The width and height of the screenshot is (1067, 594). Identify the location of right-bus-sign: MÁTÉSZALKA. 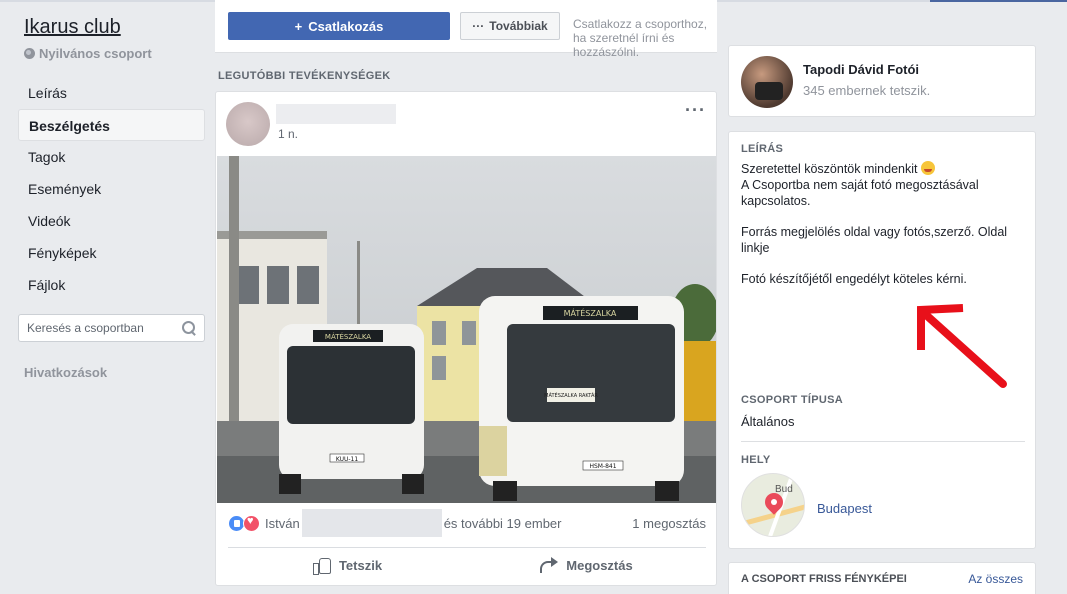
(590, 312).